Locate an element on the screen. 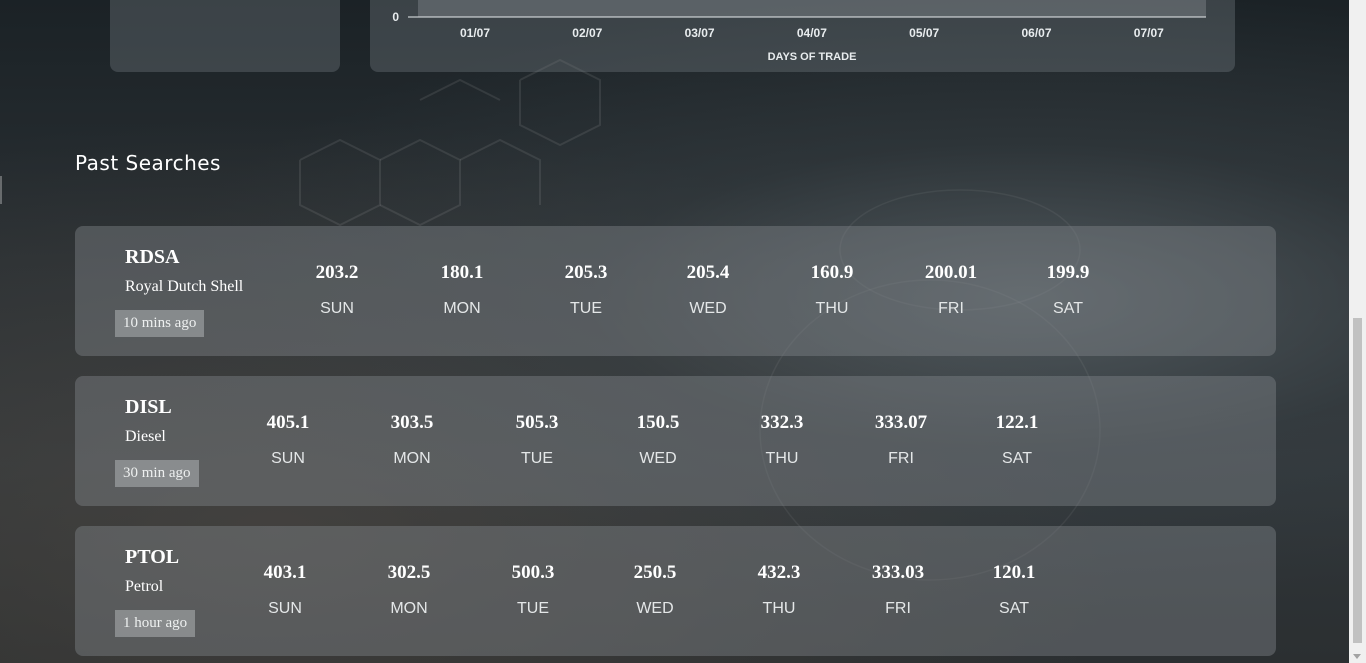 Image resolution: width=1366 pixels, height=663 pixels. search-symbol: RDSA is located at coordinates (152, 257).